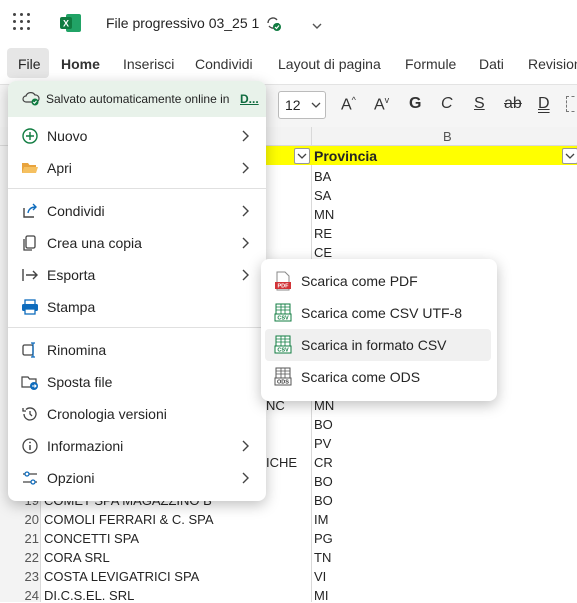 The image size is (577, 603). I want to click on download-csv-item: CSV Scarica in formato CSV, so click(378, 345).